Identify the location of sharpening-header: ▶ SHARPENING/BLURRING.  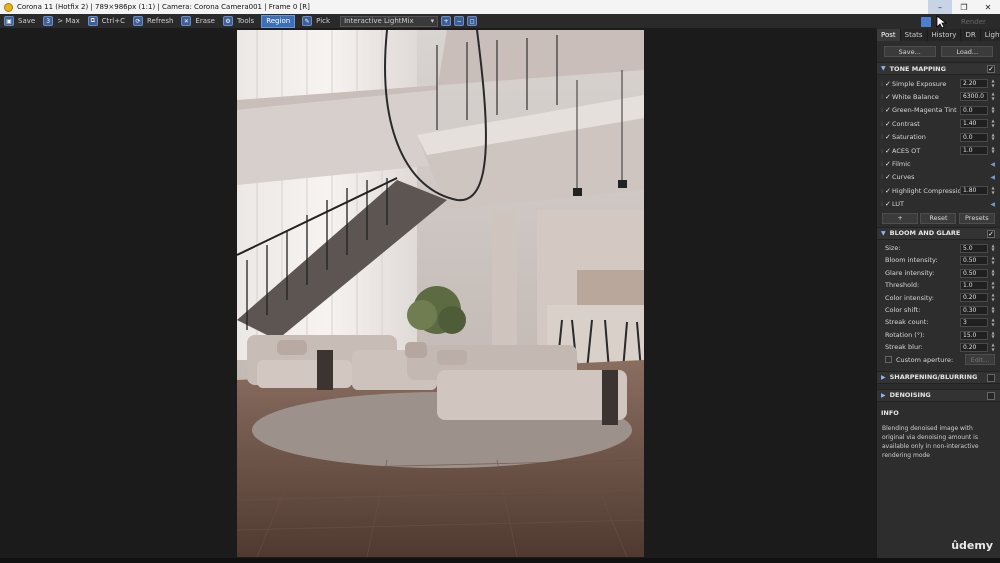
(938, 377).